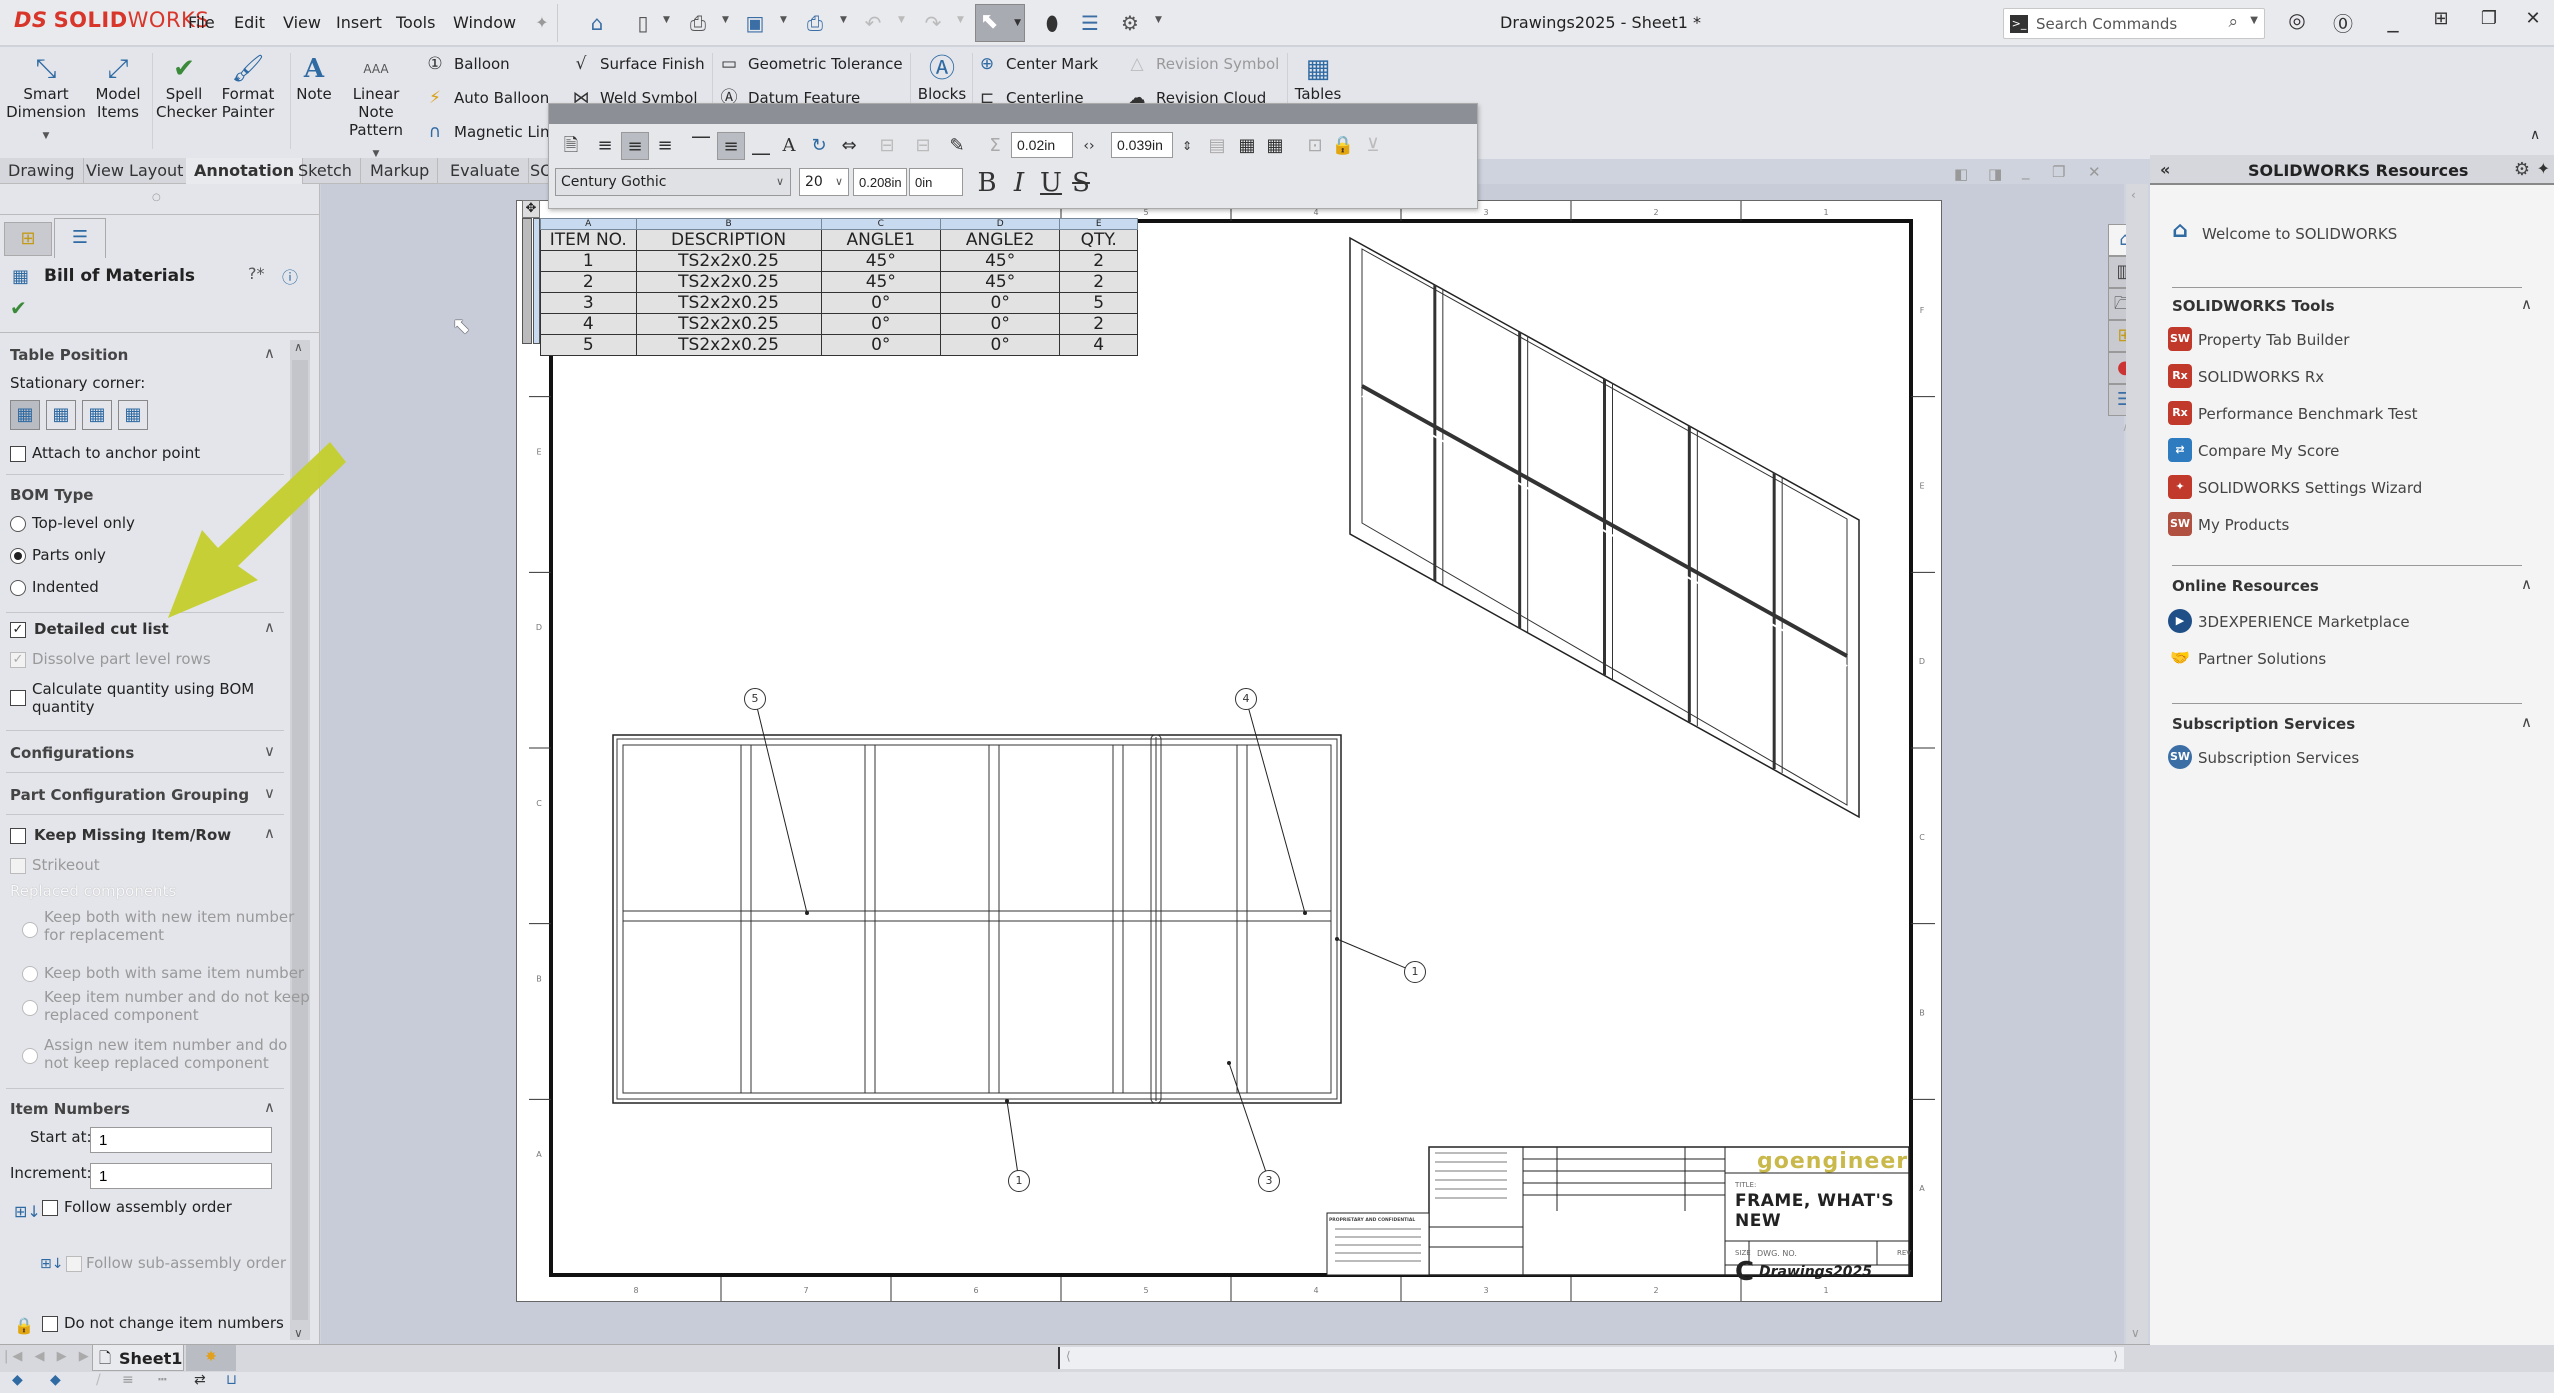 This screenshot has height=1393, width=2554. Describe the element at coordinates (536, 281) in the screenshot. I see `row-headers` at that location.